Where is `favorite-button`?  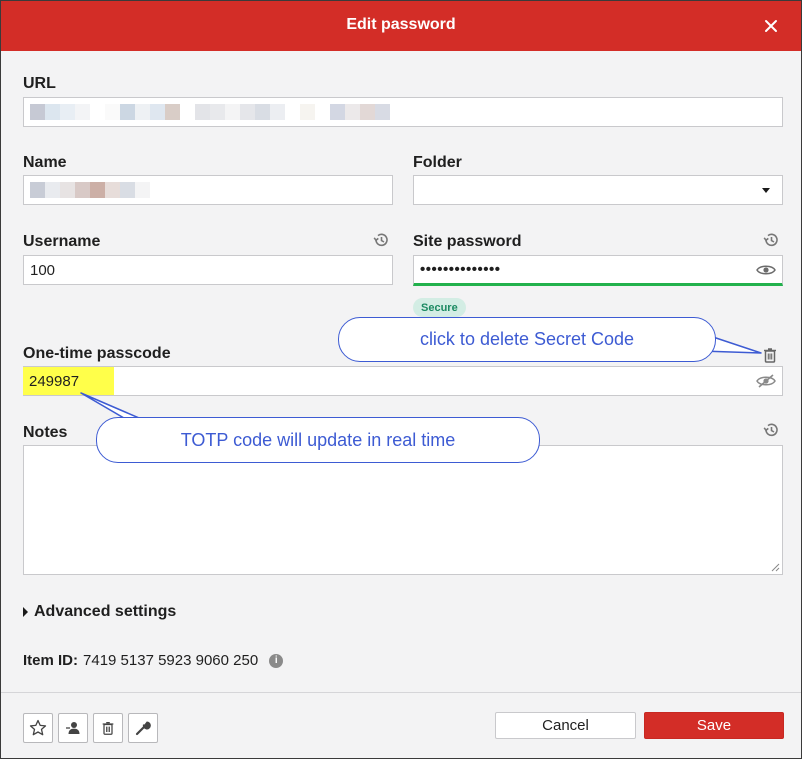
favorite-button is located at coordinates (38, 728).